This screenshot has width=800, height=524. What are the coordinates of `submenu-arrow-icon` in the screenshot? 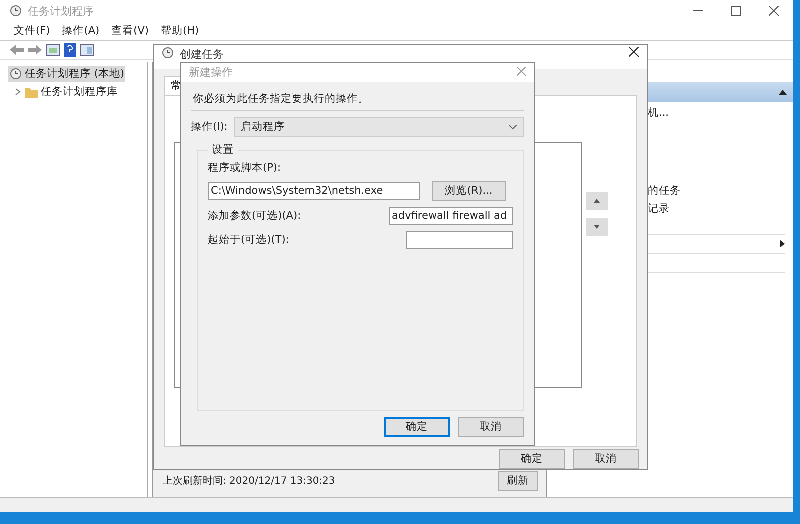 It's located at (782, 244).